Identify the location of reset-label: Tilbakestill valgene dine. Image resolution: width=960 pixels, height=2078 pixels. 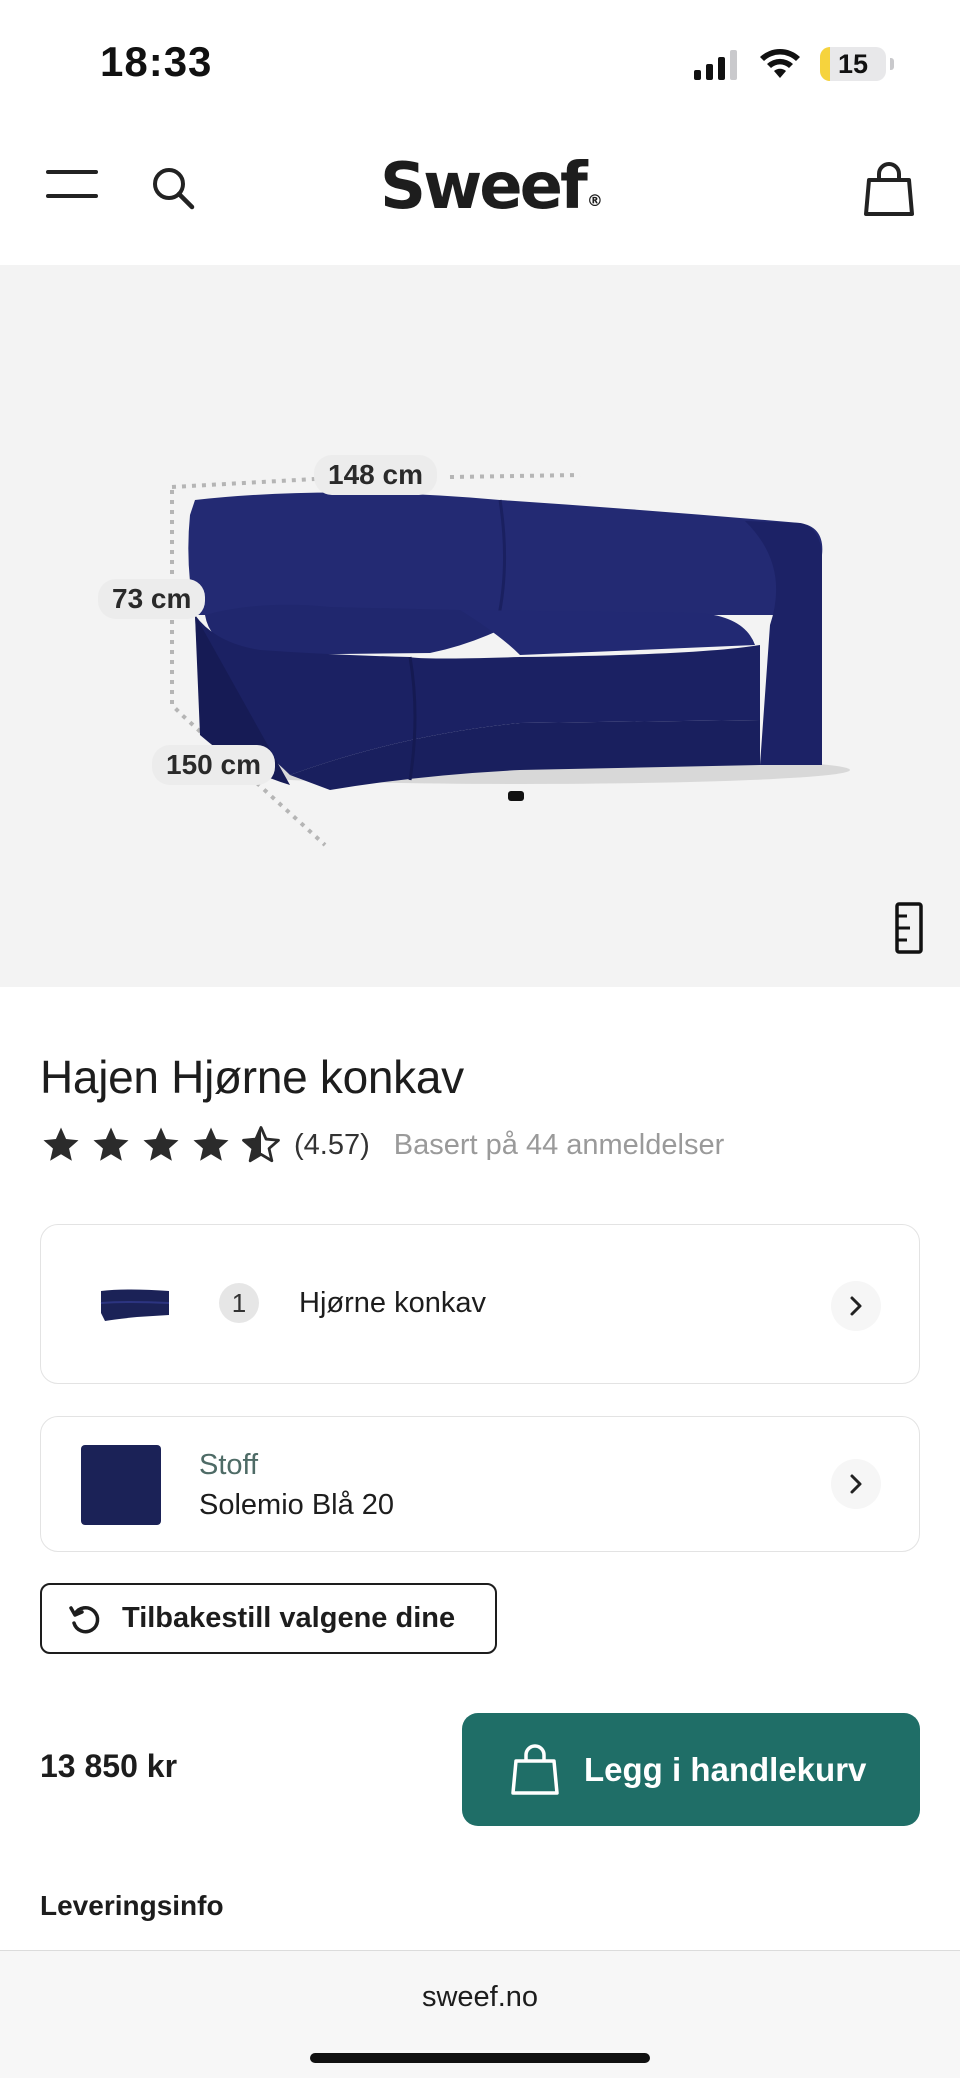
(289, 1618).